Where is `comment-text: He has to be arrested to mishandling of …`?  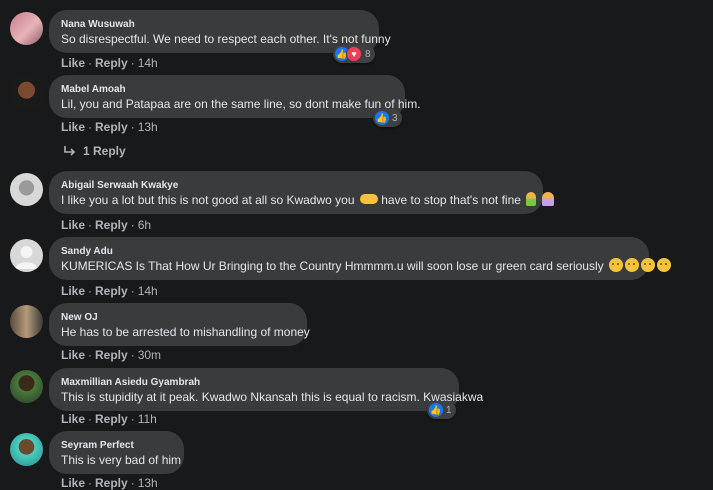 comment-text: He has to be arrested to mishandling of … is located at coordinates (185, 332).